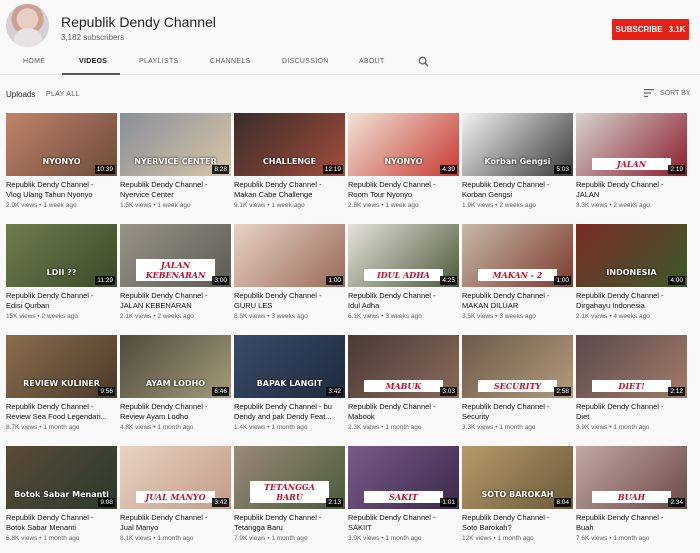 This screenshot has height=553, width=700. Describe the element at coordinates (403, 190) in the screenshot. I see `video-title: Republik Dendy Channel - Room Tour Nyonyo` at that location.